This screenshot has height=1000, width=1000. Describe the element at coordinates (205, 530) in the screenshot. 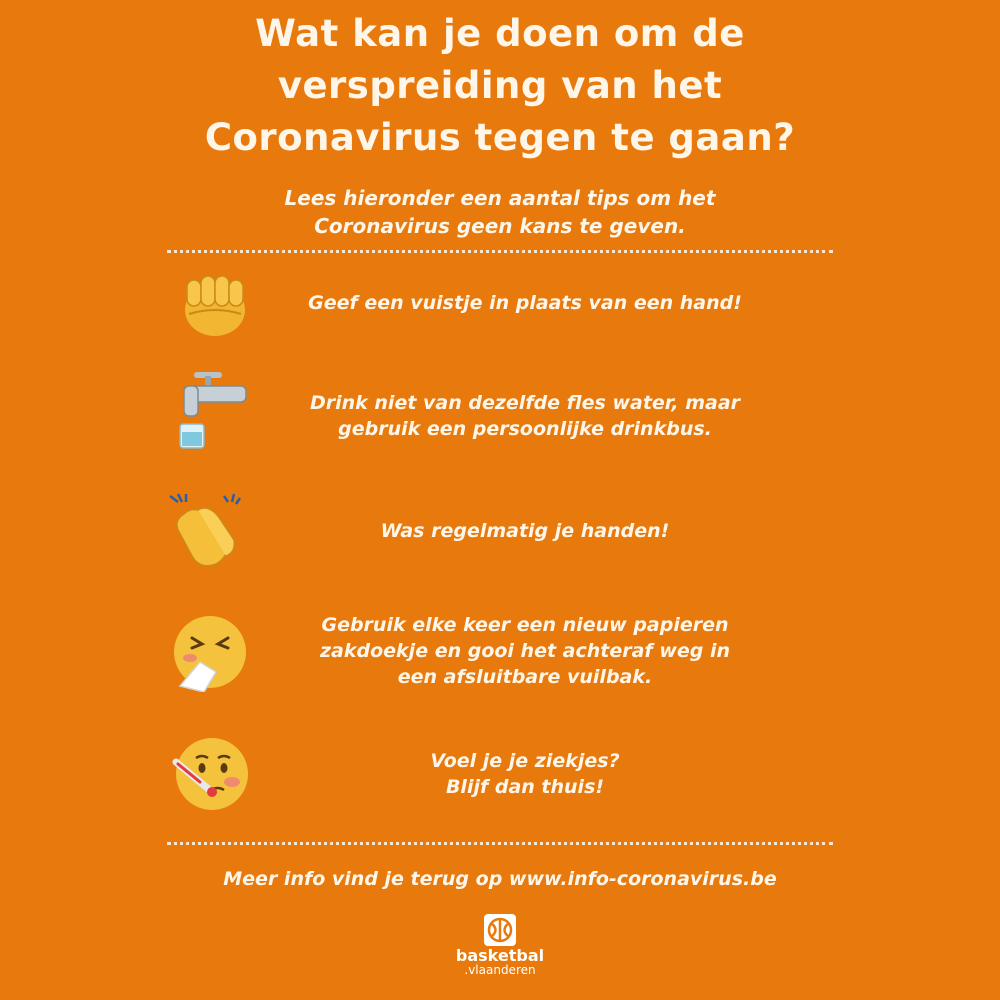

I see `clapping-hands-icon` at that location.